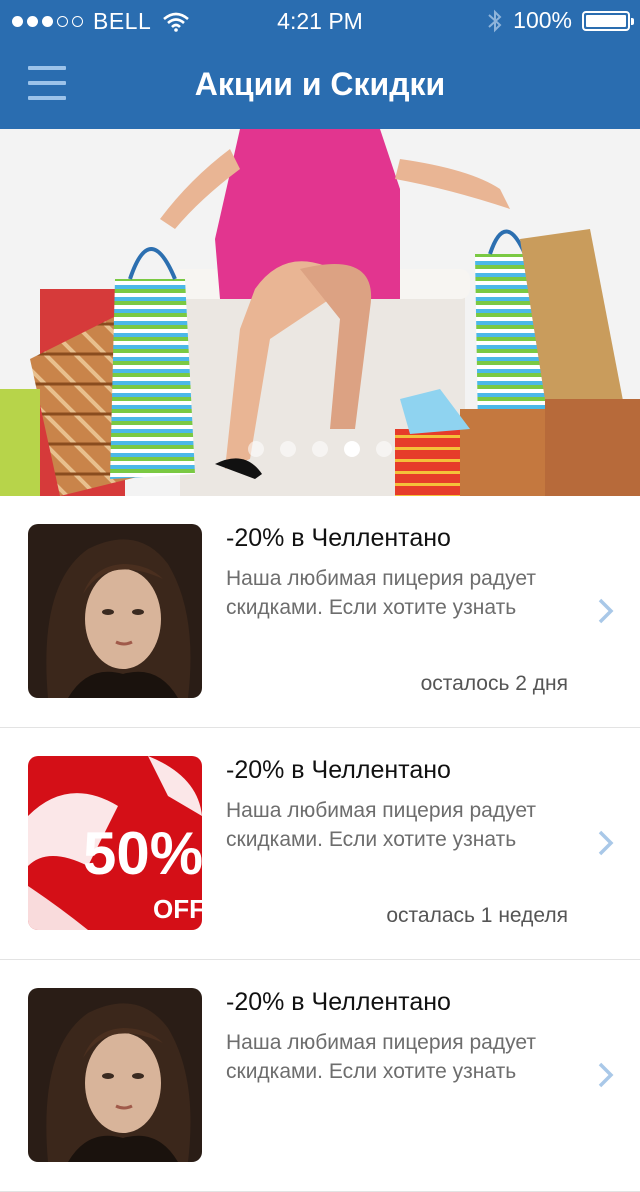 This screenshot has height=1192, width=640. Describe the element at coordinates (142, 853) in the screenshot. I see `sale-percent-text: 50%` at that location.